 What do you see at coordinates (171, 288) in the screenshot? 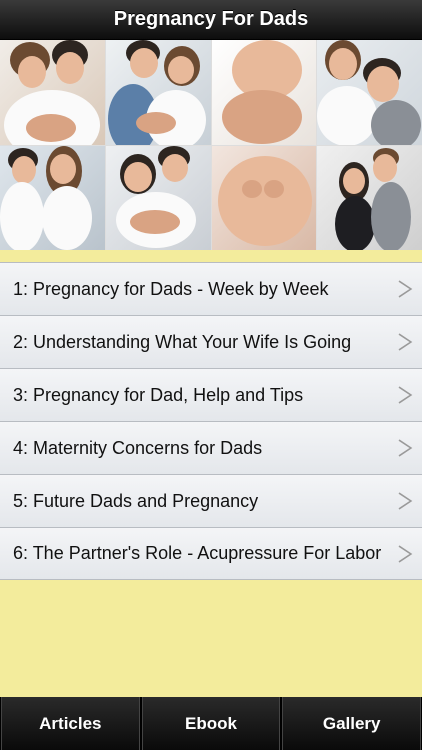
I see `list-item-label: 1: Pregnancy for Dads - Week by Week` at bounding box center [171, 288].